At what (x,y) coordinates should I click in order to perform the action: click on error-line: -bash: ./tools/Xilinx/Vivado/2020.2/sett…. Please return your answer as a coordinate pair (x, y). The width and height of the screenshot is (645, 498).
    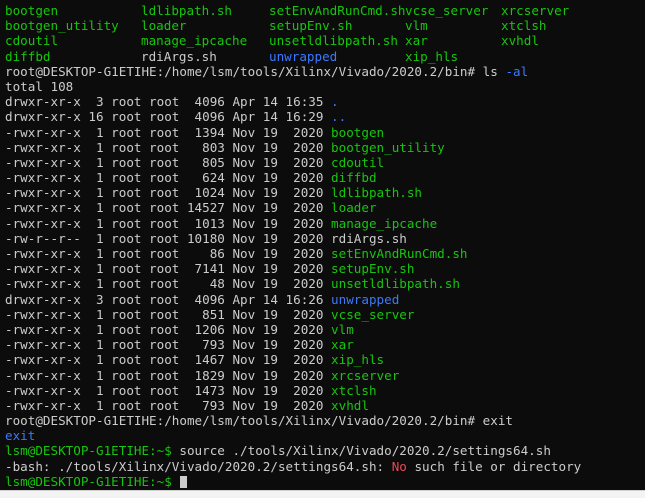
    Looking at the image, I should click on (293, 466).